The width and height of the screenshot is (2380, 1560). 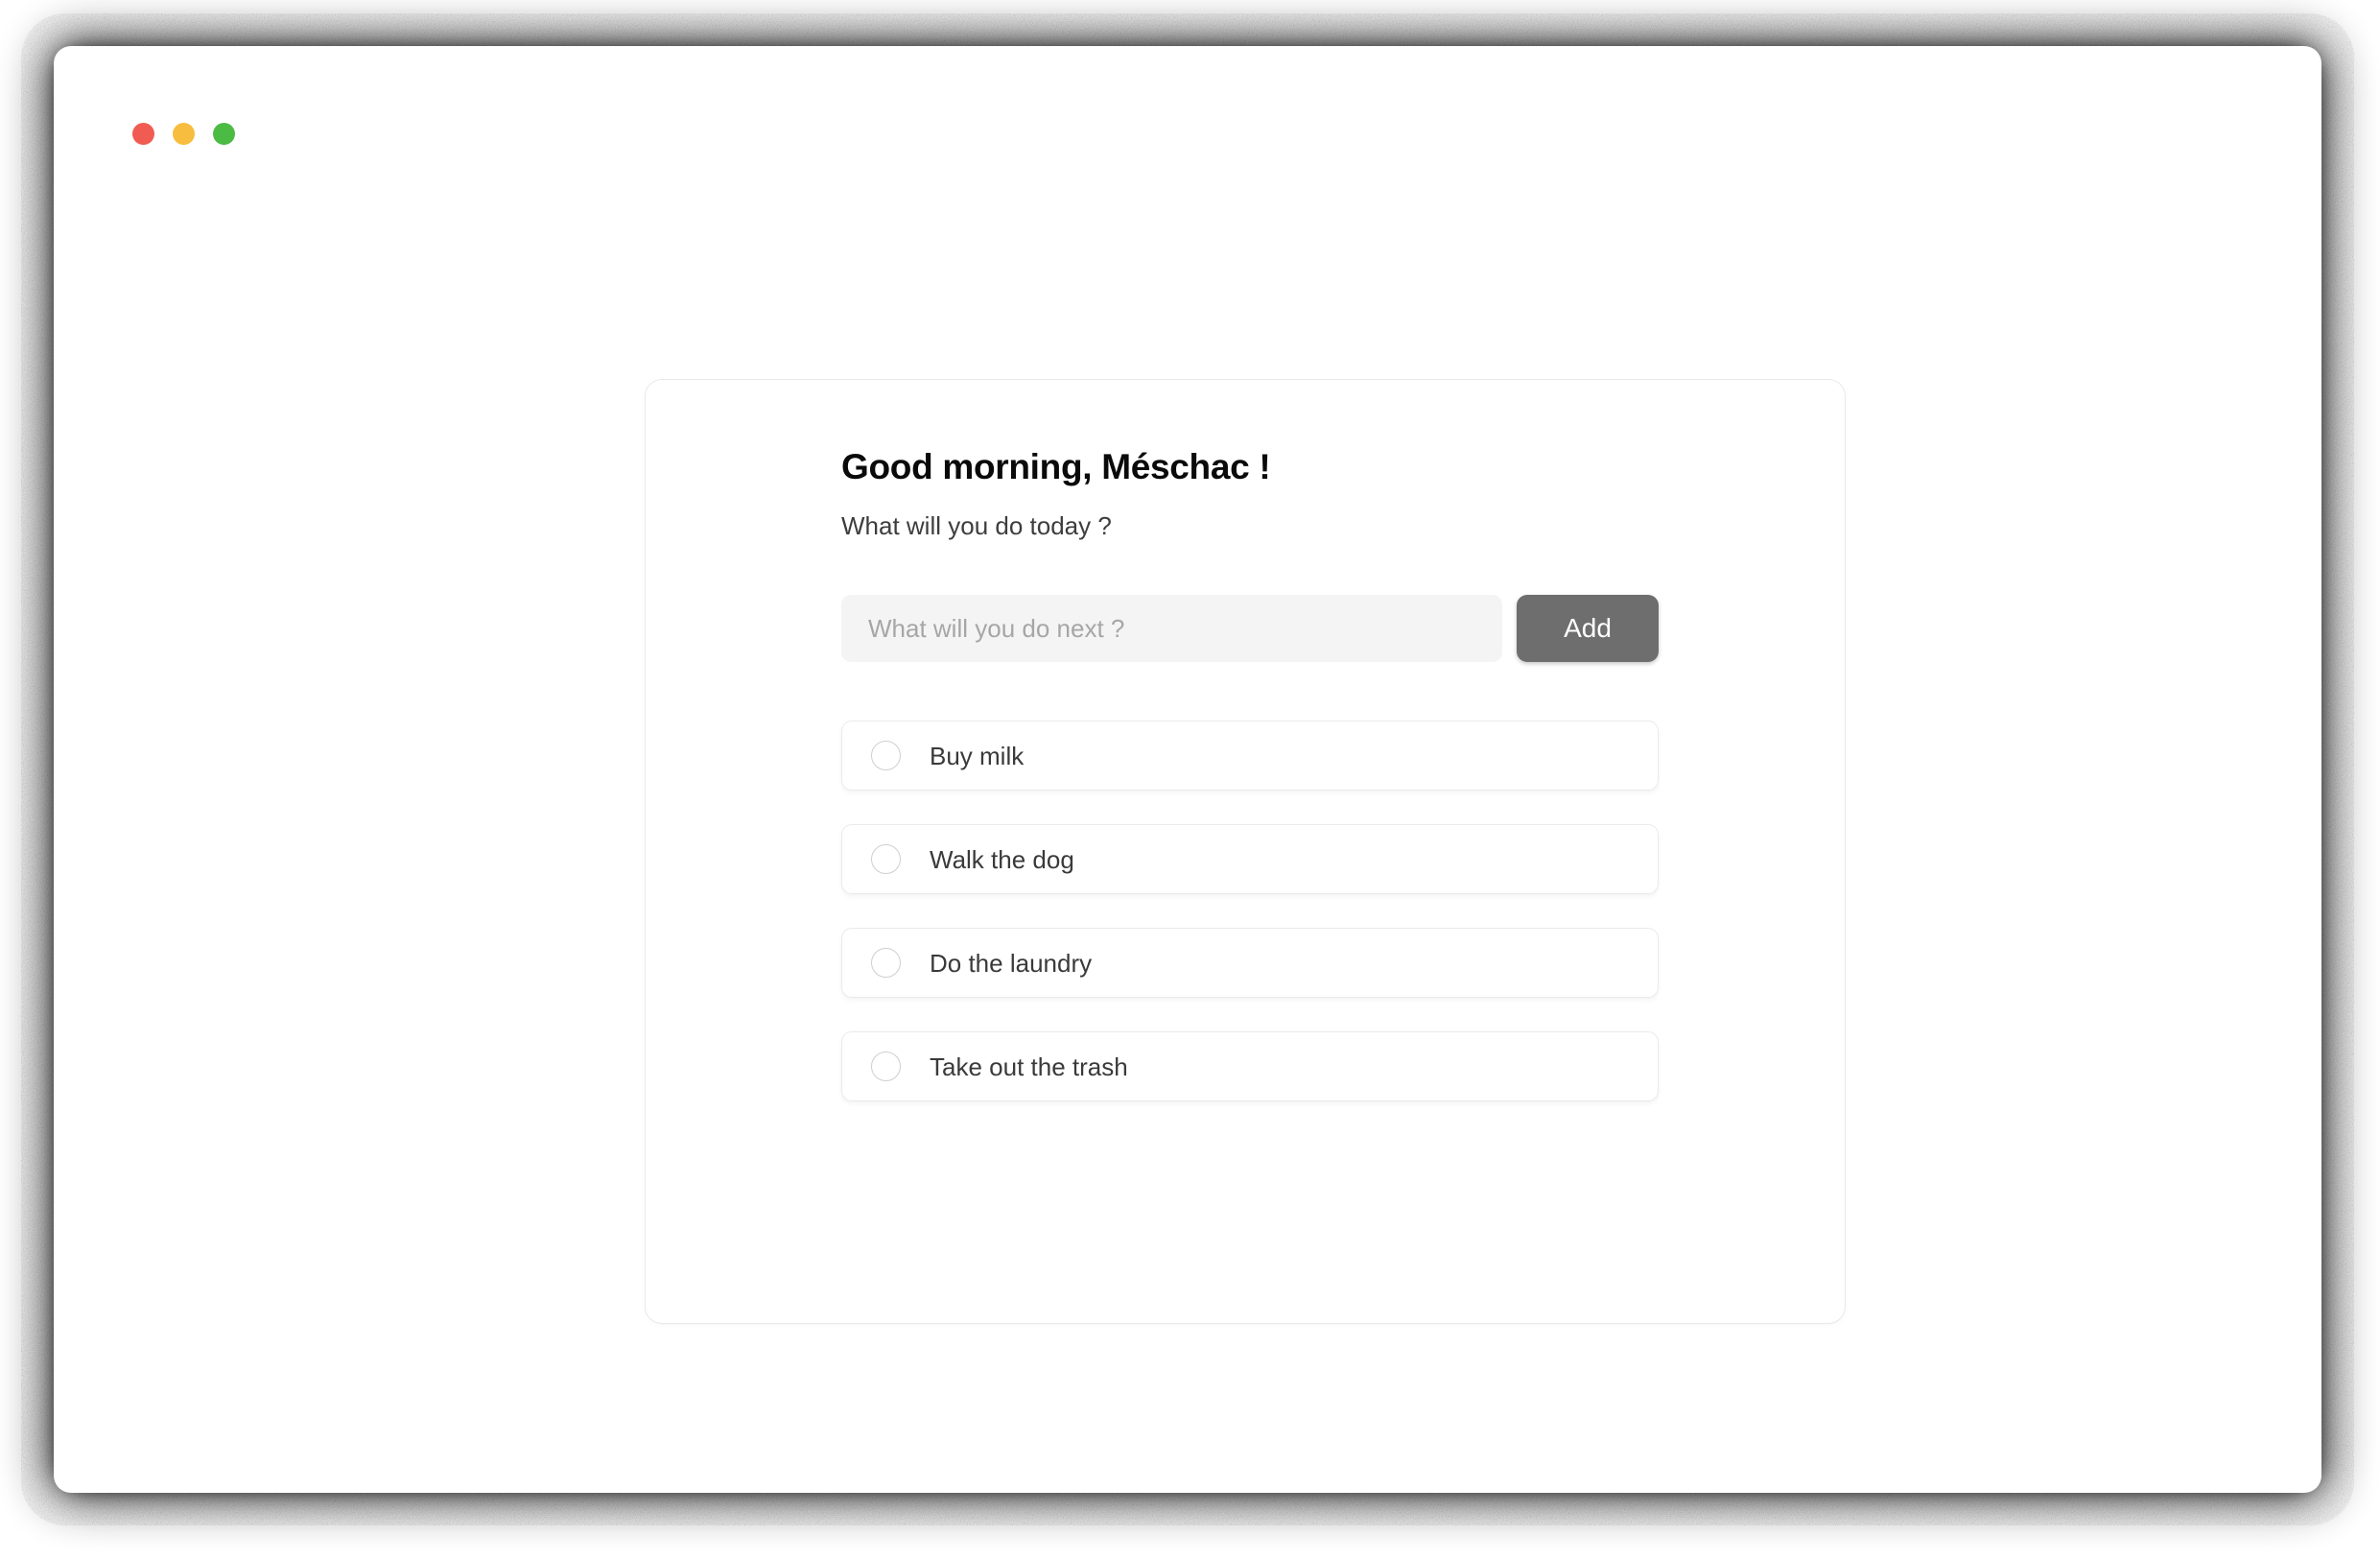 What do you see at coordinates (1029, 1066) in the screenshot?
I see `task-label: Take out the trash` at bounding box center [1029, 1066].